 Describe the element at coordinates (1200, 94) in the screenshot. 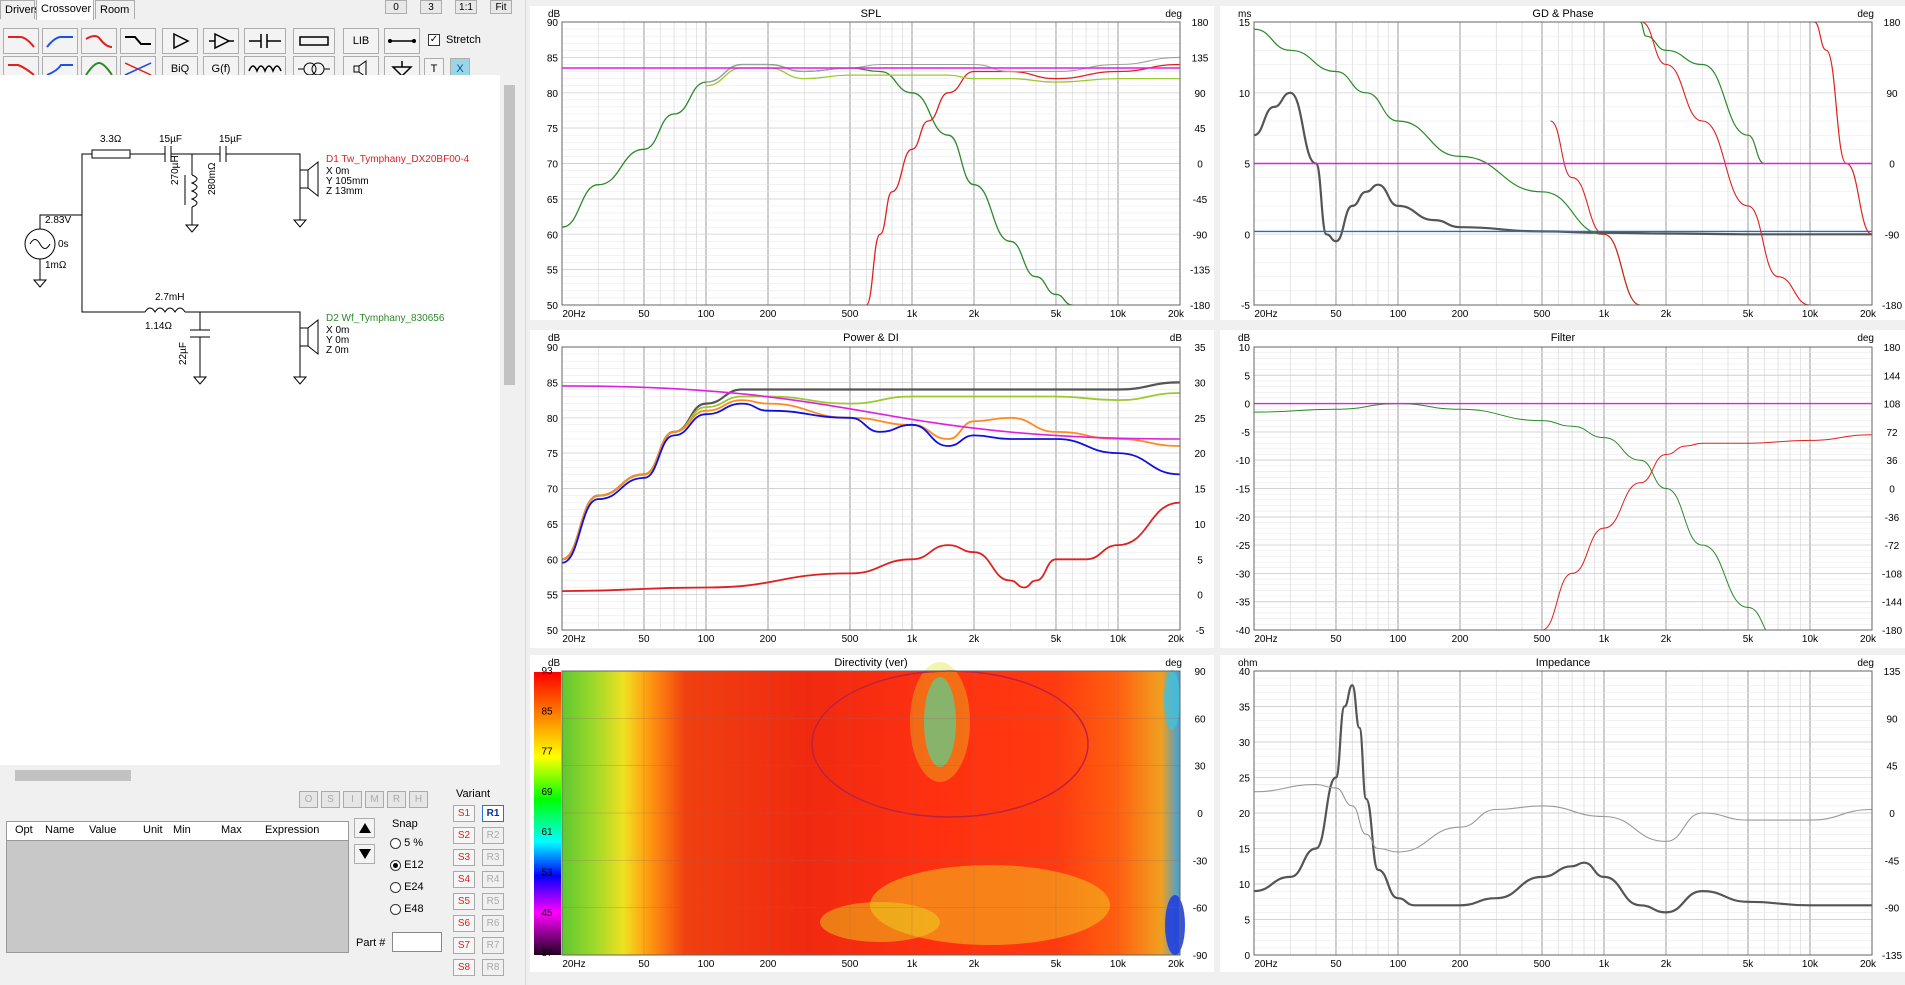

I see `y-tick-right: 90` at that location.